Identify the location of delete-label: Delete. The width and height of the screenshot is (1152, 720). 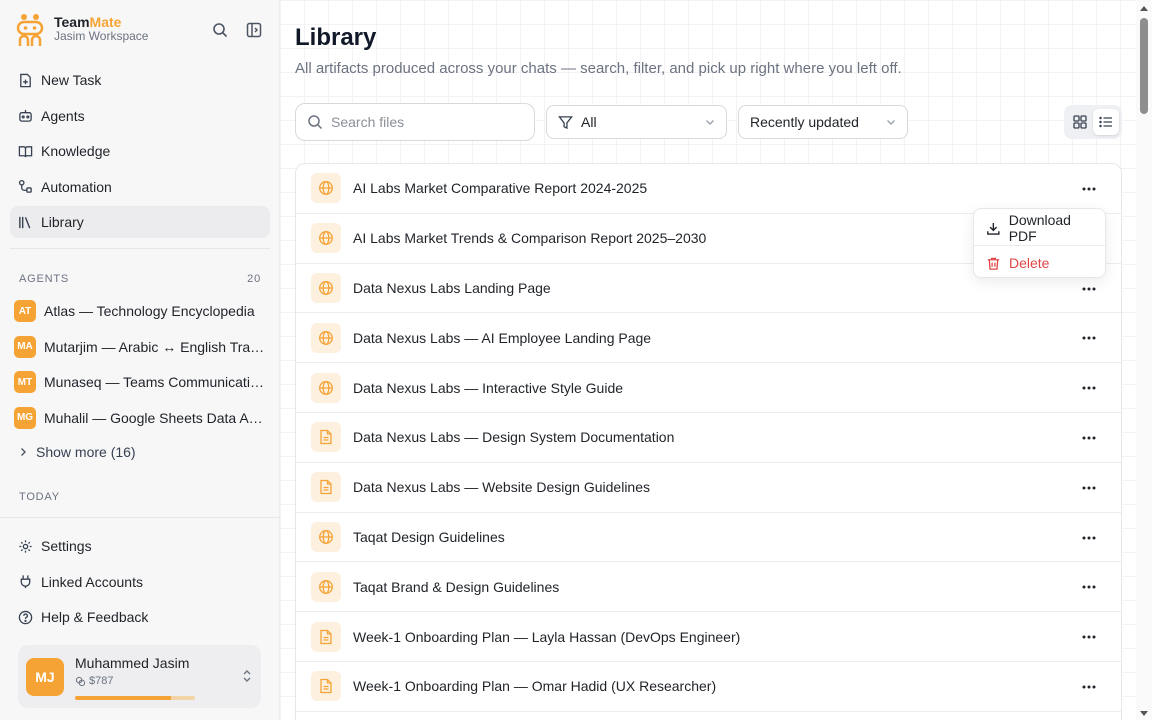
(1029, 263).